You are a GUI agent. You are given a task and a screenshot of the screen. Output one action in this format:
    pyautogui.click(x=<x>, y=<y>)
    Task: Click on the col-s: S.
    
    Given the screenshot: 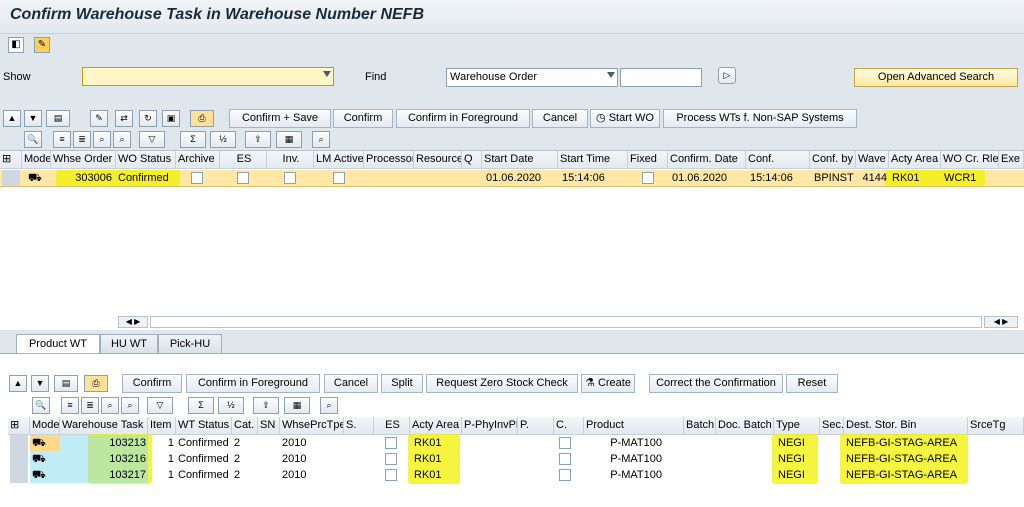 What is the action you would take?
    pyautogui.click(x=359, y=426)
    